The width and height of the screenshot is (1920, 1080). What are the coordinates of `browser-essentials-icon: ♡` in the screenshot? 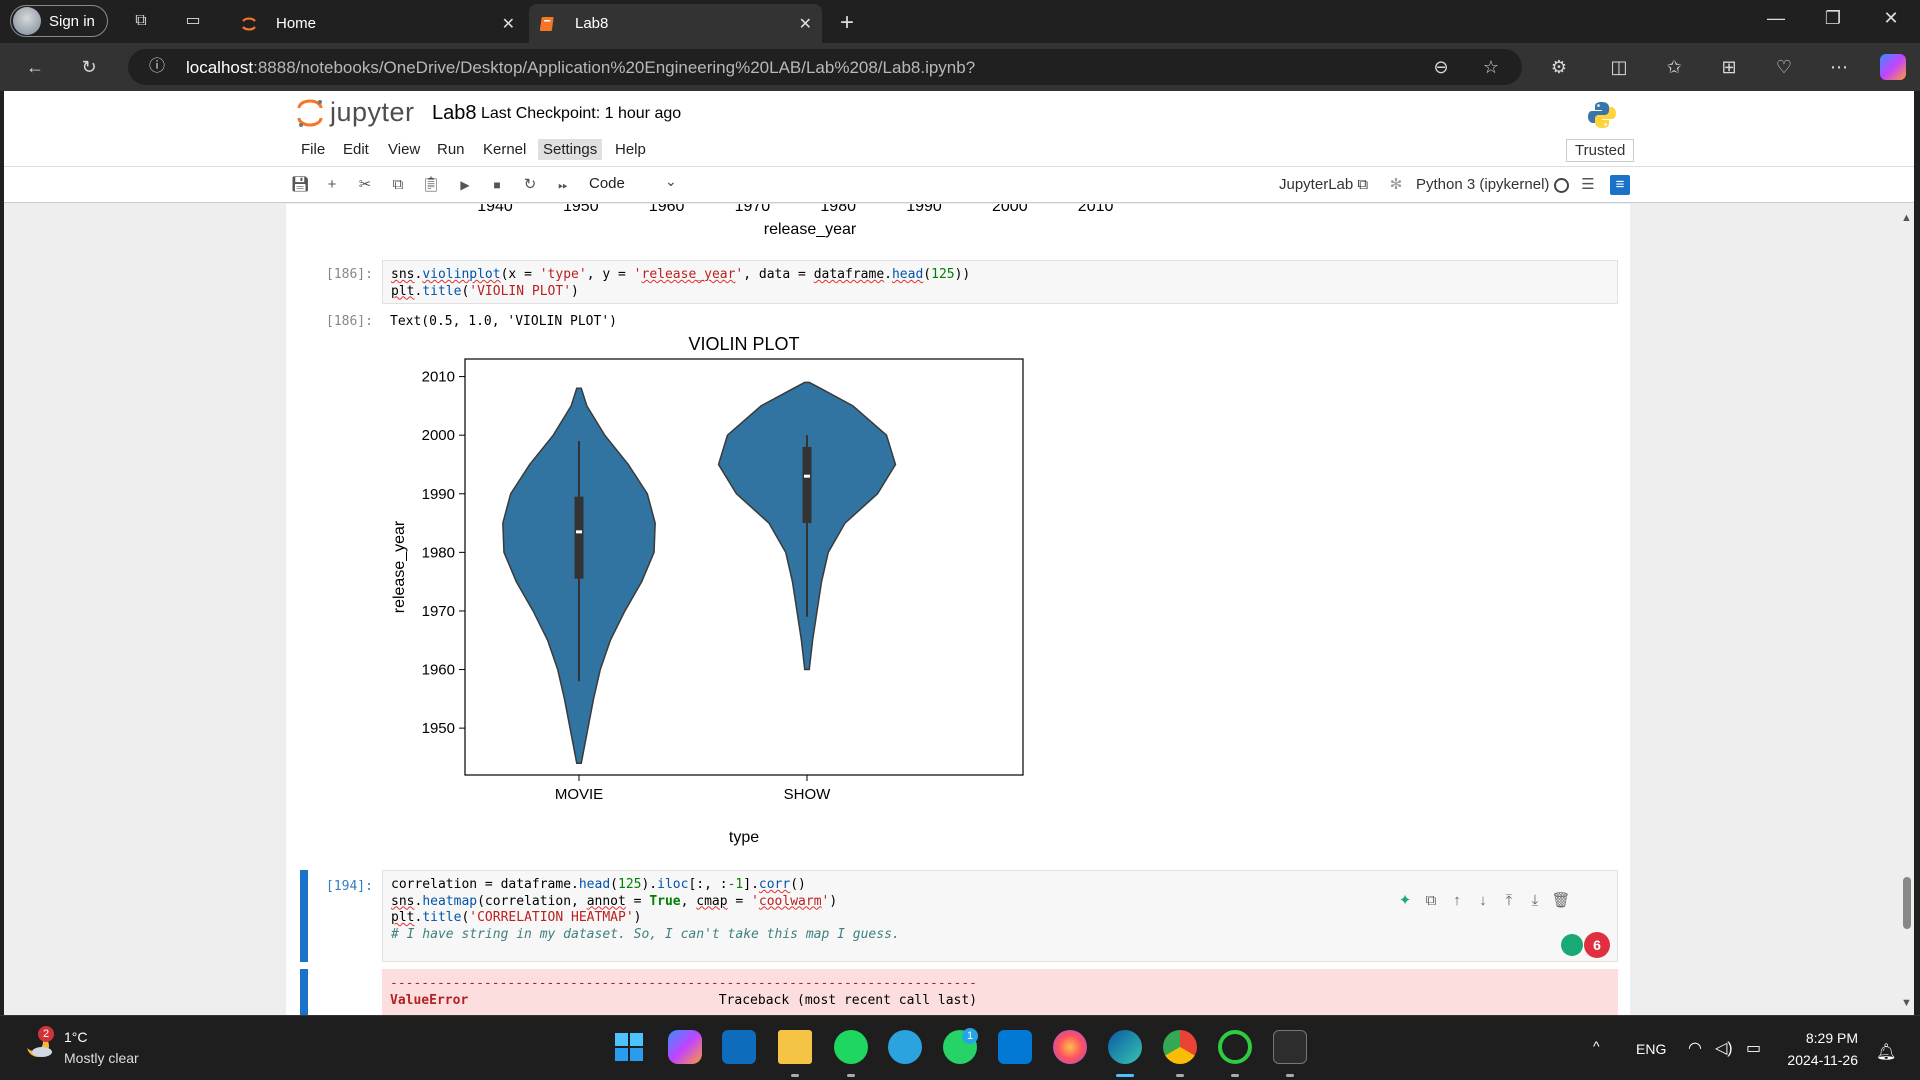 It's located at (1784, 67).